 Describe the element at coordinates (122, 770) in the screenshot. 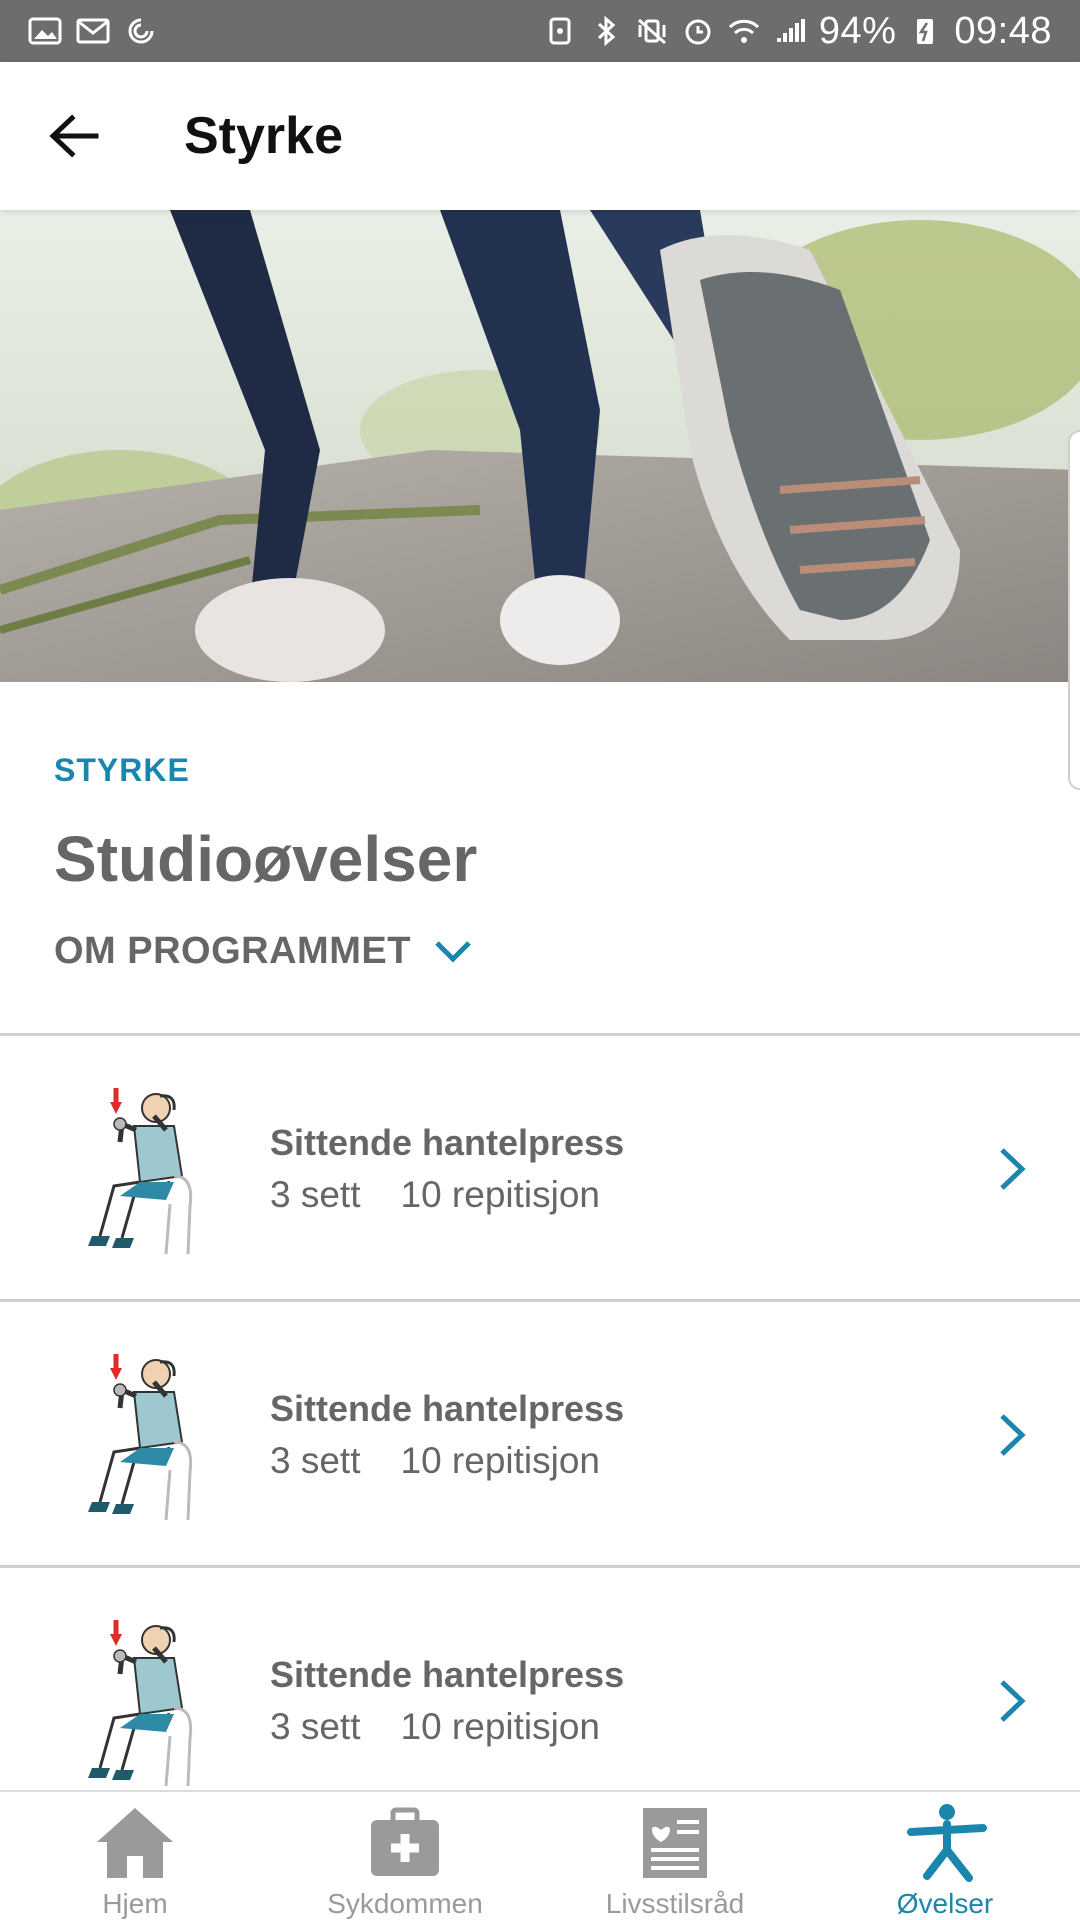

I see `program-category: STYRKE` at that location.